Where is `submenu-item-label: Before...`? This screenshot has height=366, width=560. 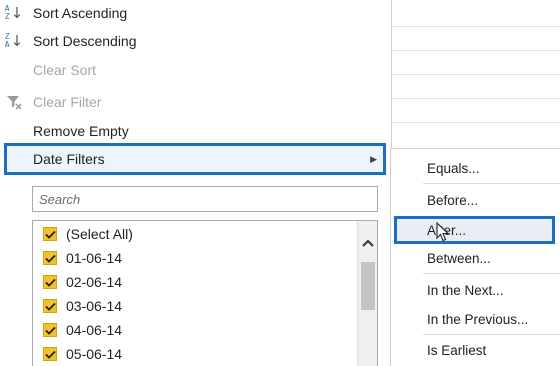 submenu-item-label: Before... is located at coordinates (453, 200).